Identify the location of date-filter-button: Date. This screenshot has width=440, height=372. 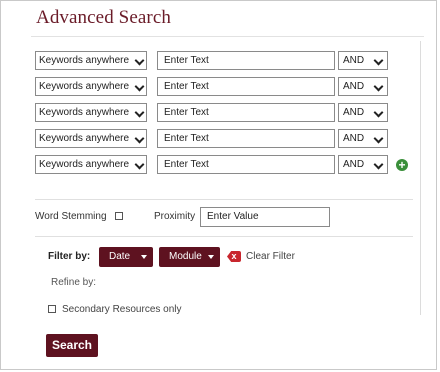
(126, 257).